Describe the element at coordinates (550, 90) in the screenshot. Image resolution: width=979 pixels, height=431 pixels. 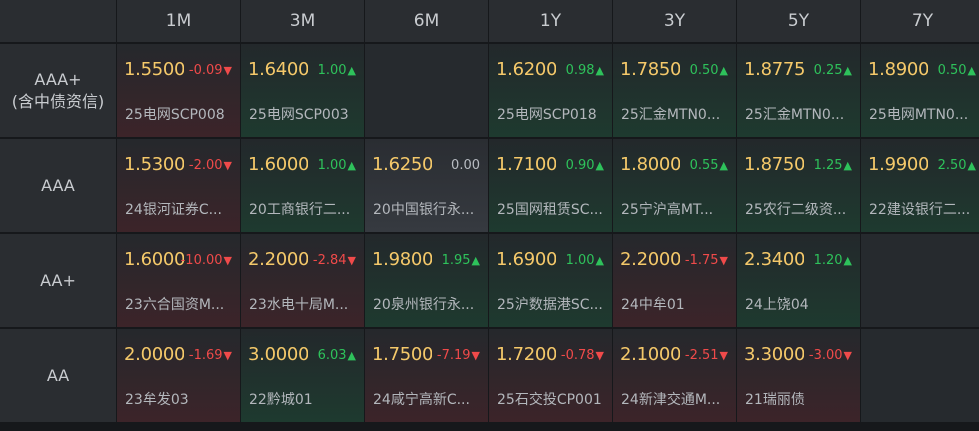
I see `quote-cell: 1.6200 0.98▲ 25电网SCP018` at that location.